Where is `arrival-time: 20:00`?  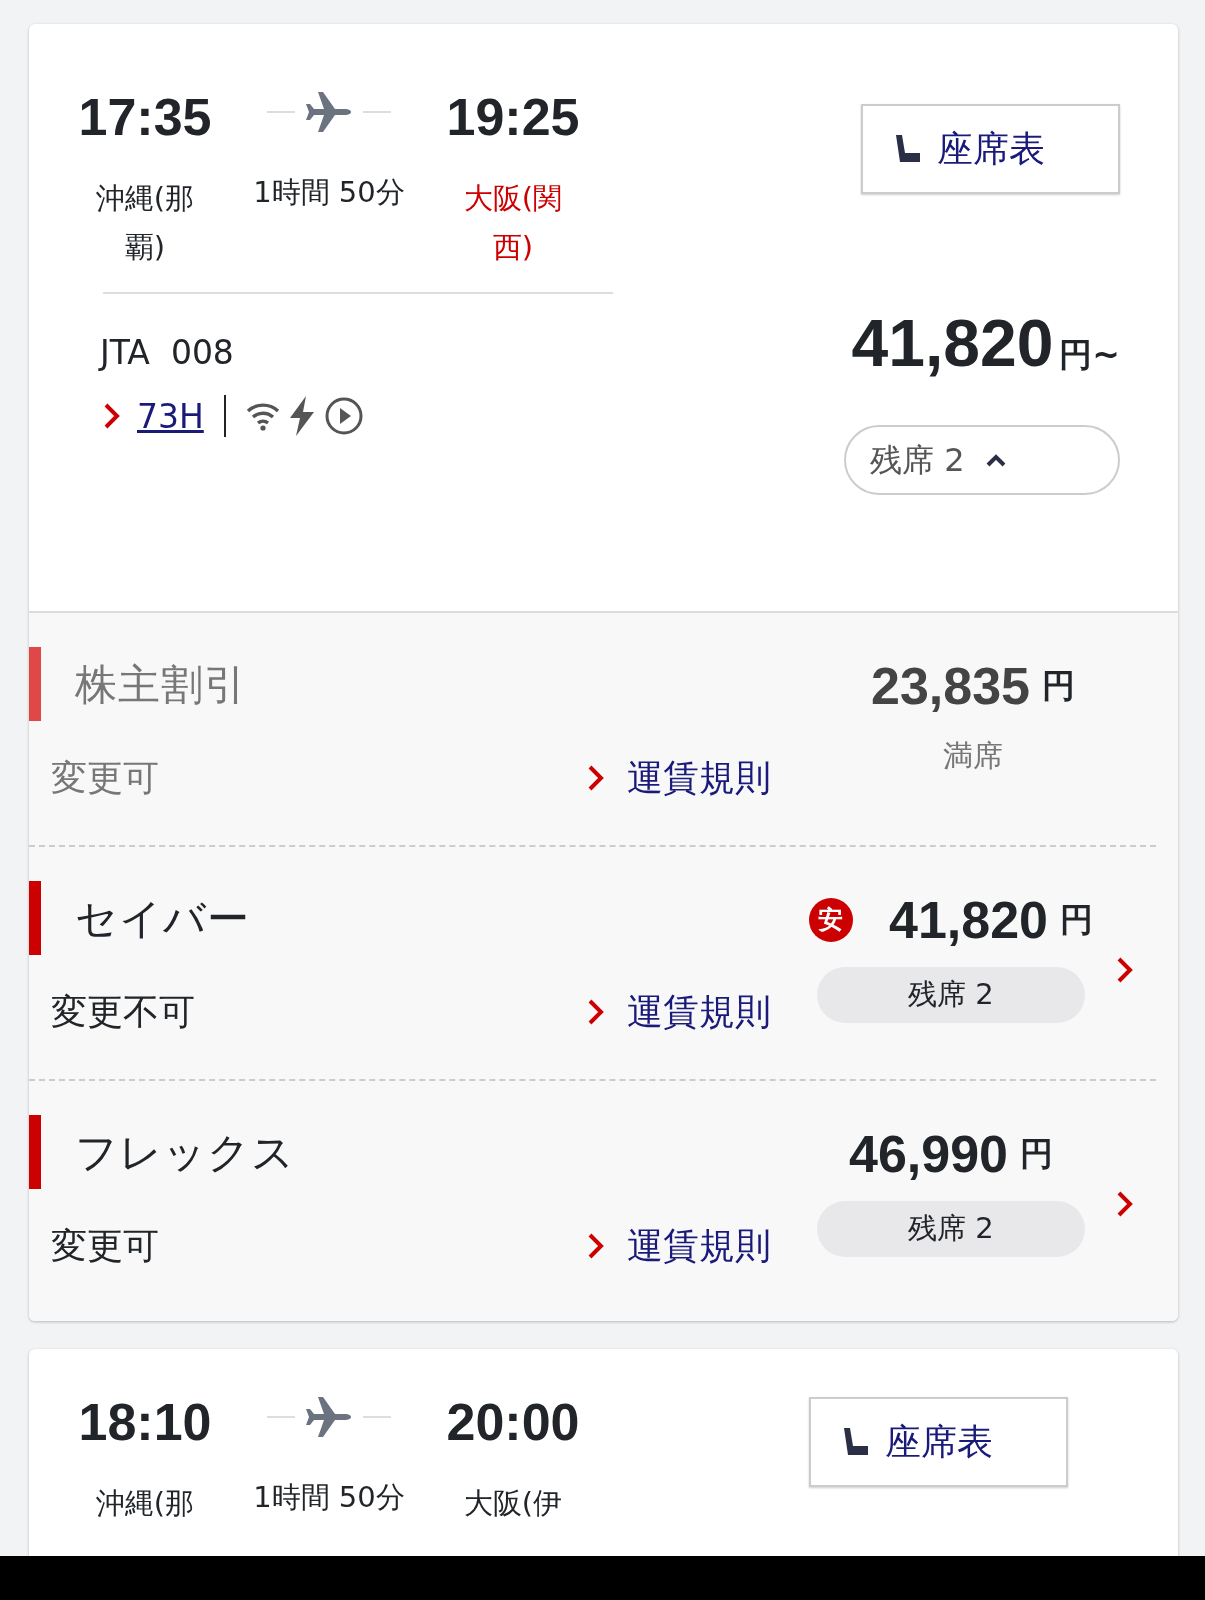
arrival-time: 20:00 is located at coordinates (513, 1422).